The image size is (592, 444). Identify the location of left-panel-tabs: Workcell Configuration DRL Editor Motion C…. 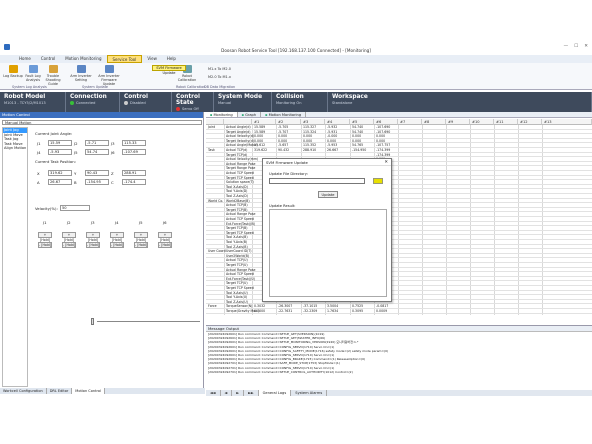
(102, 391).